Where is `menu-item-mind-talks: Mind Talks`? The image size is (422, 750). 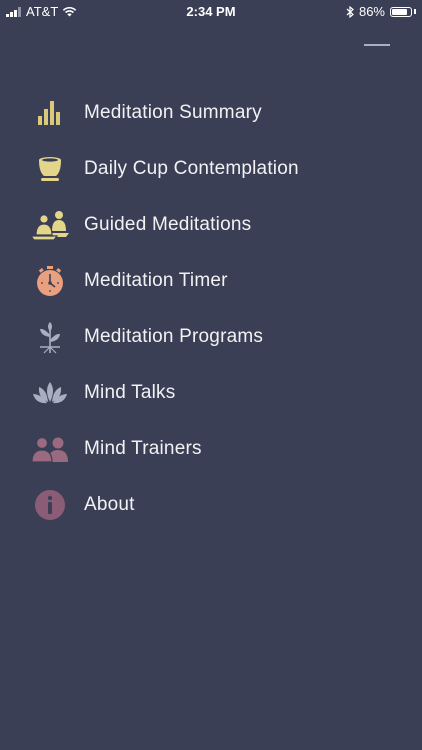
menu-item-mind-talks: Mind Talks is located at coordinates (211, 393).